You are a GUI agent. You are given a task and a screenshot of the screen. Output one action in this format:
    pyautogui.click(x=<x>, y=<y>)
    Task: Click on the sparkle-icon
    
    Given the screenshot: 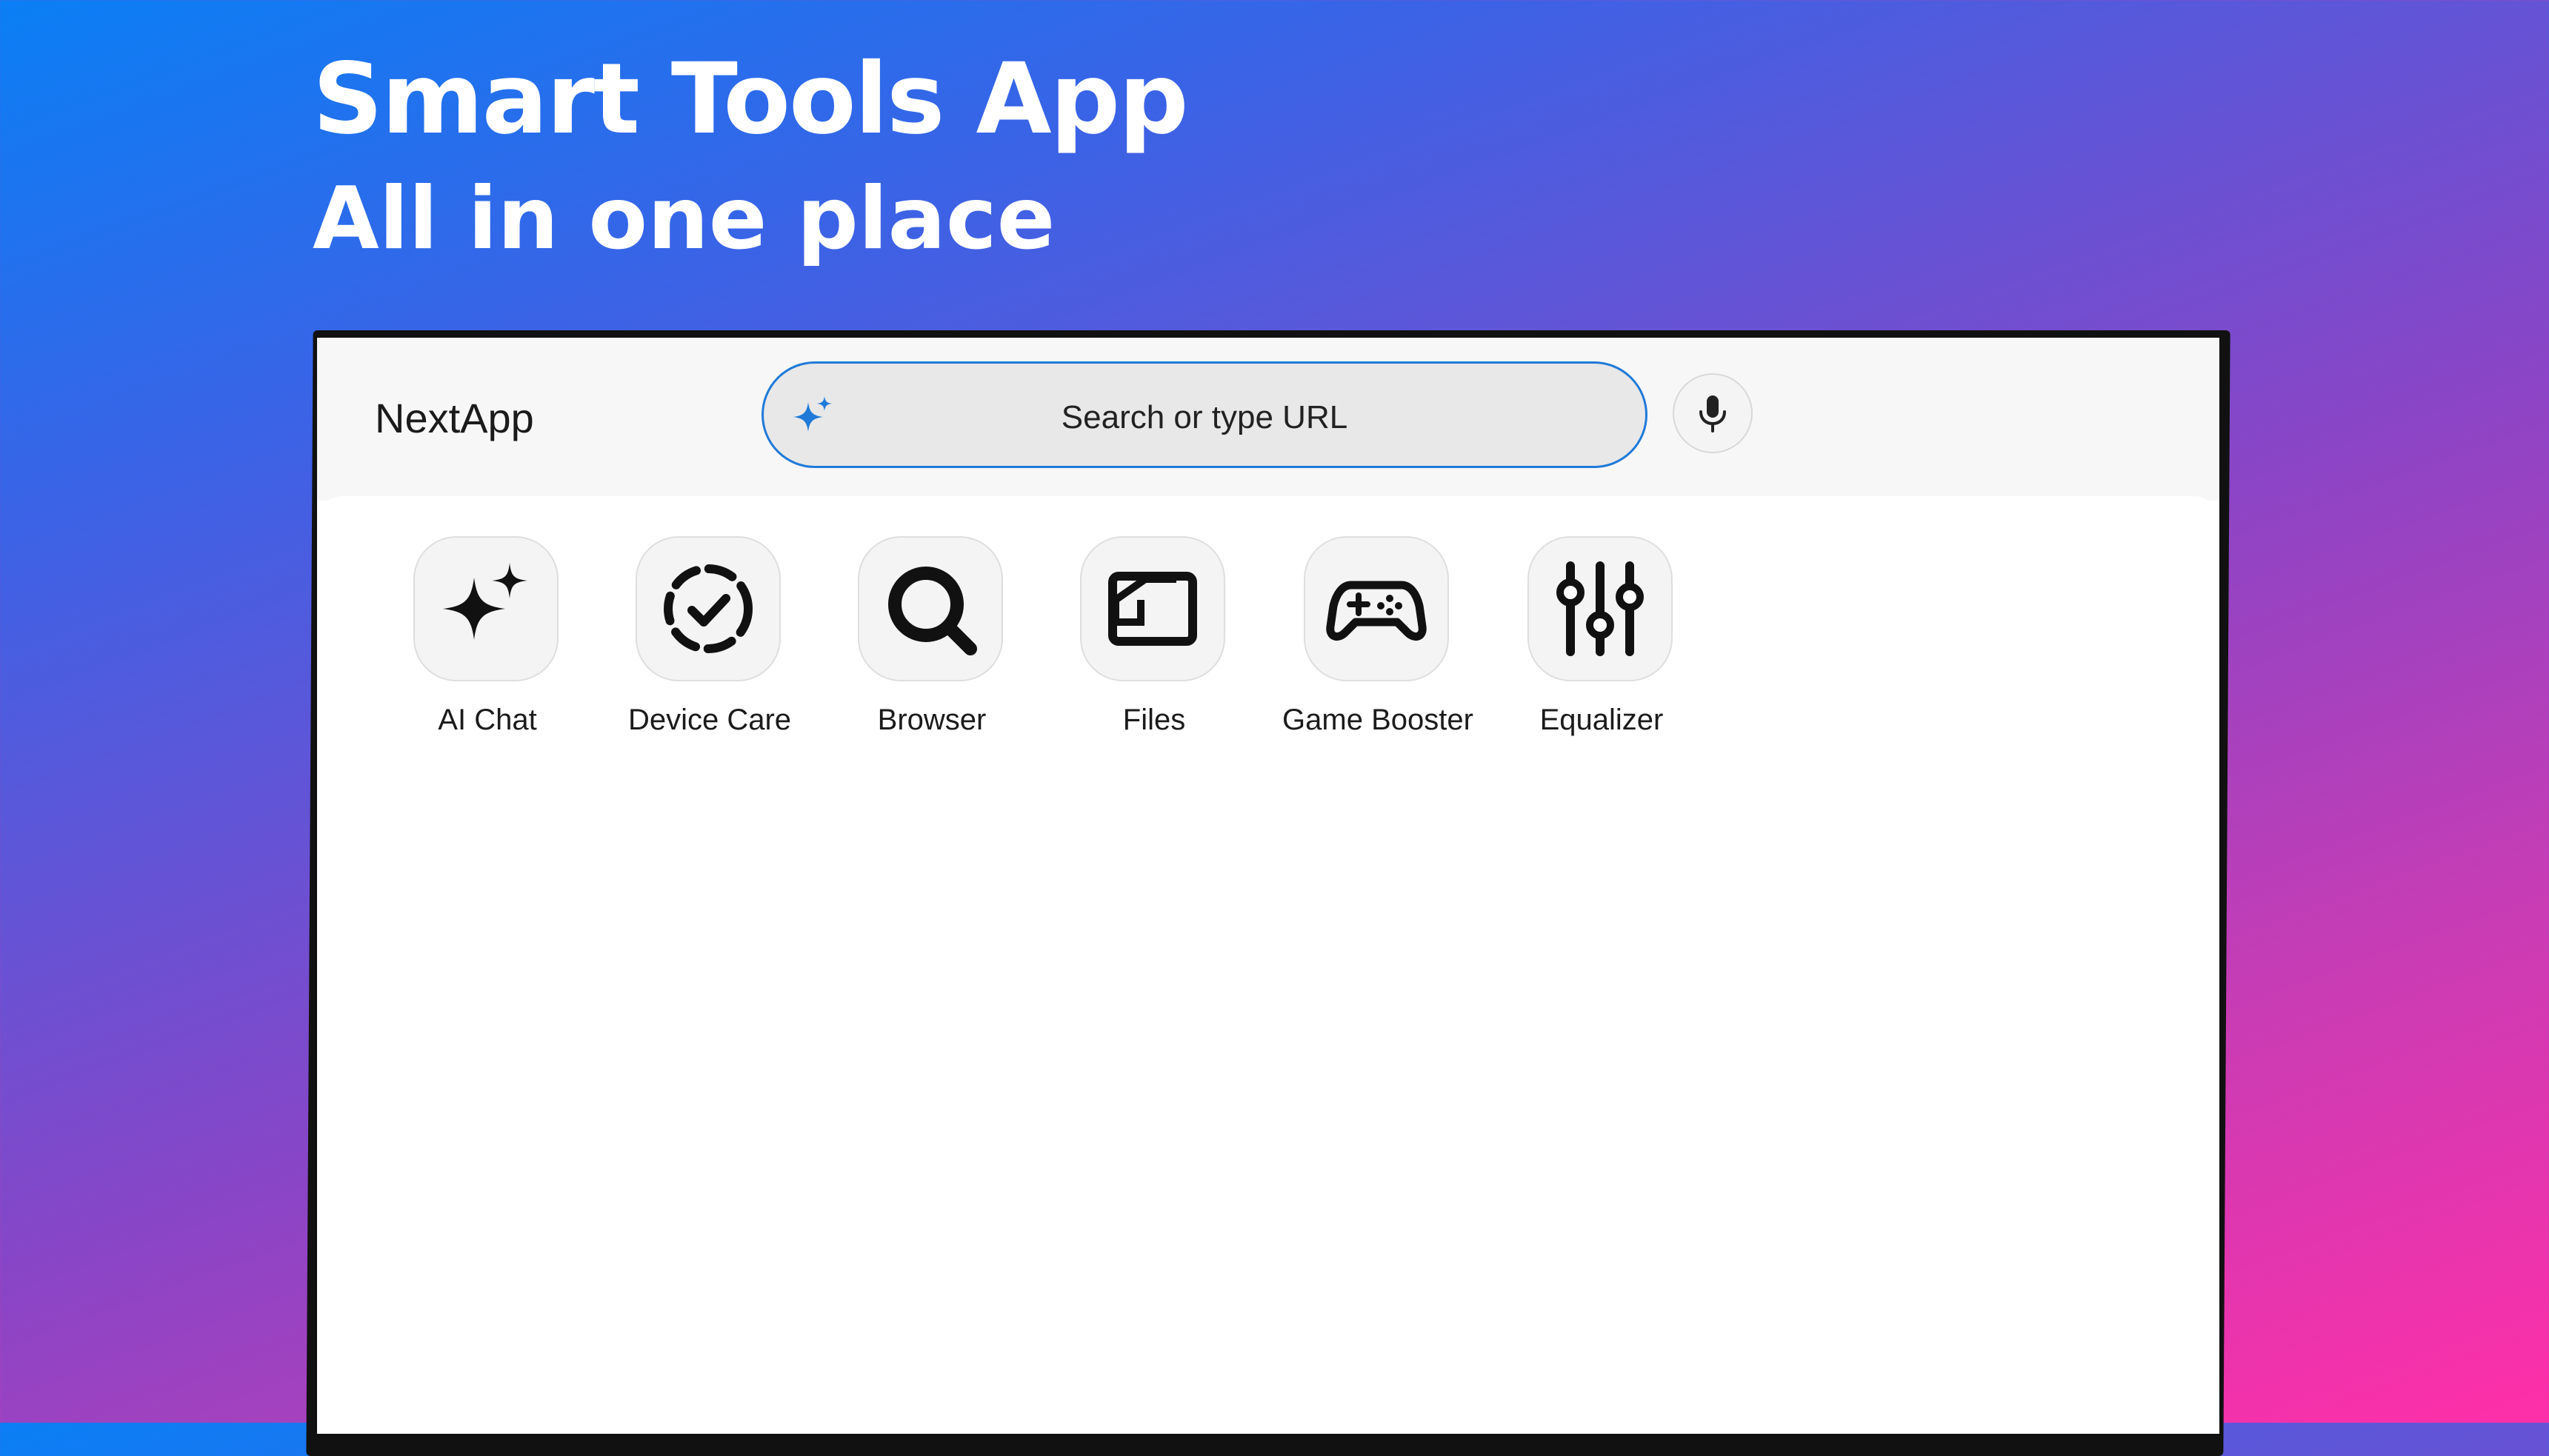 What is the action you would take?
    pyautogui.click(x=485, y=601)
    